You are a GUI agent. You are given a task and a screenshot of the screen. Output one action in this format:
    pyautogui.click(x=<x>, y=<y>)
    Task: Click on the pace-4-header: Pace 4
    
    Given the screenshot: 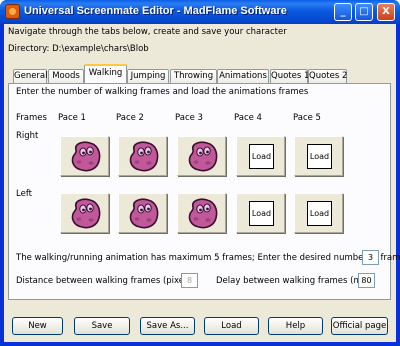 What is the action you would take?
    pyautogui.click(x=248, y=118)
    